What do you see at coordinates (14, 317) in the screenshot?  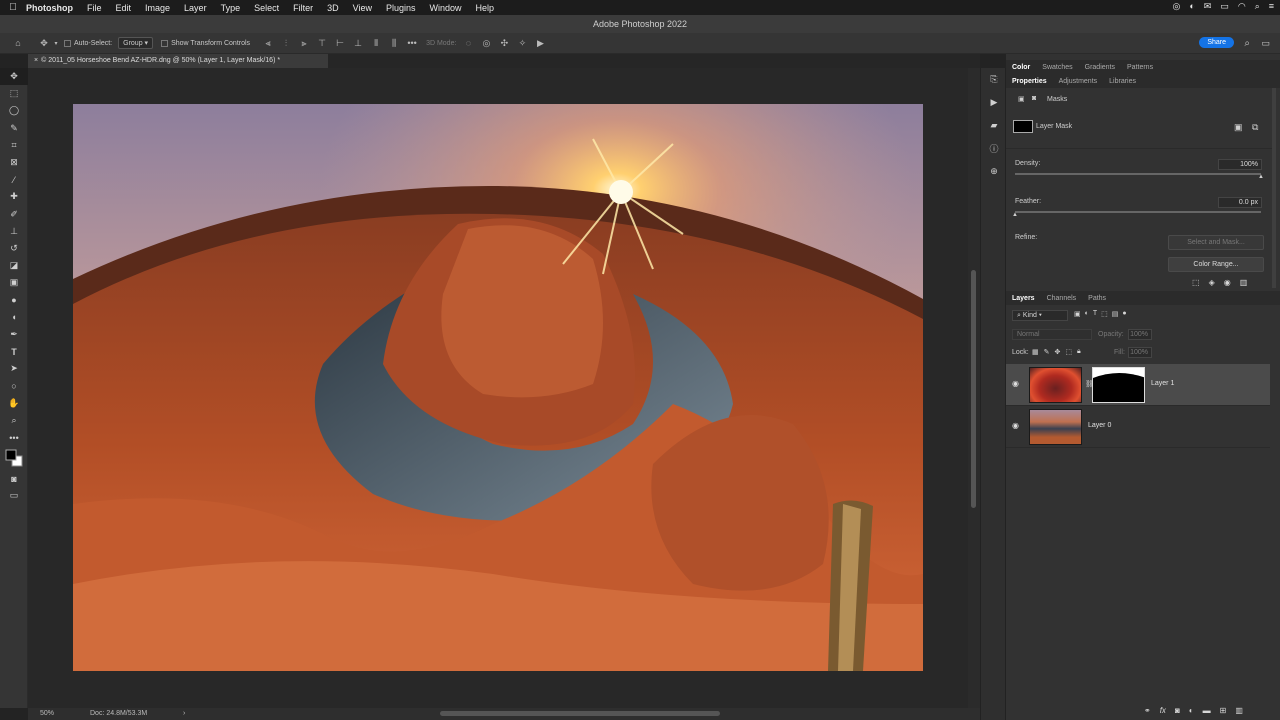 I see `dodge-tool-icon: ◖` at bounding box center [14, 317].